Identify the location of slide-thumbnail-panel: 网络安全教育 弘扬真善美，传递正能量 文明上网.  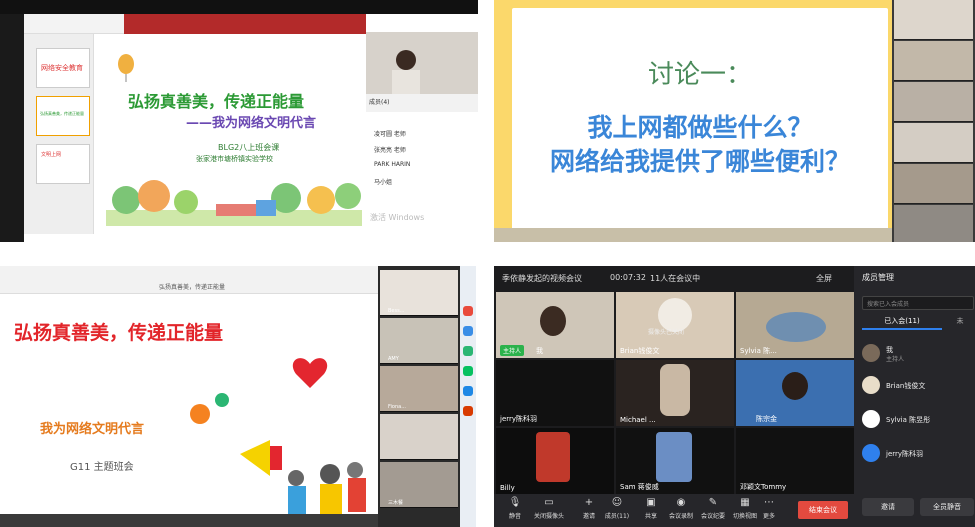
(59, 134).